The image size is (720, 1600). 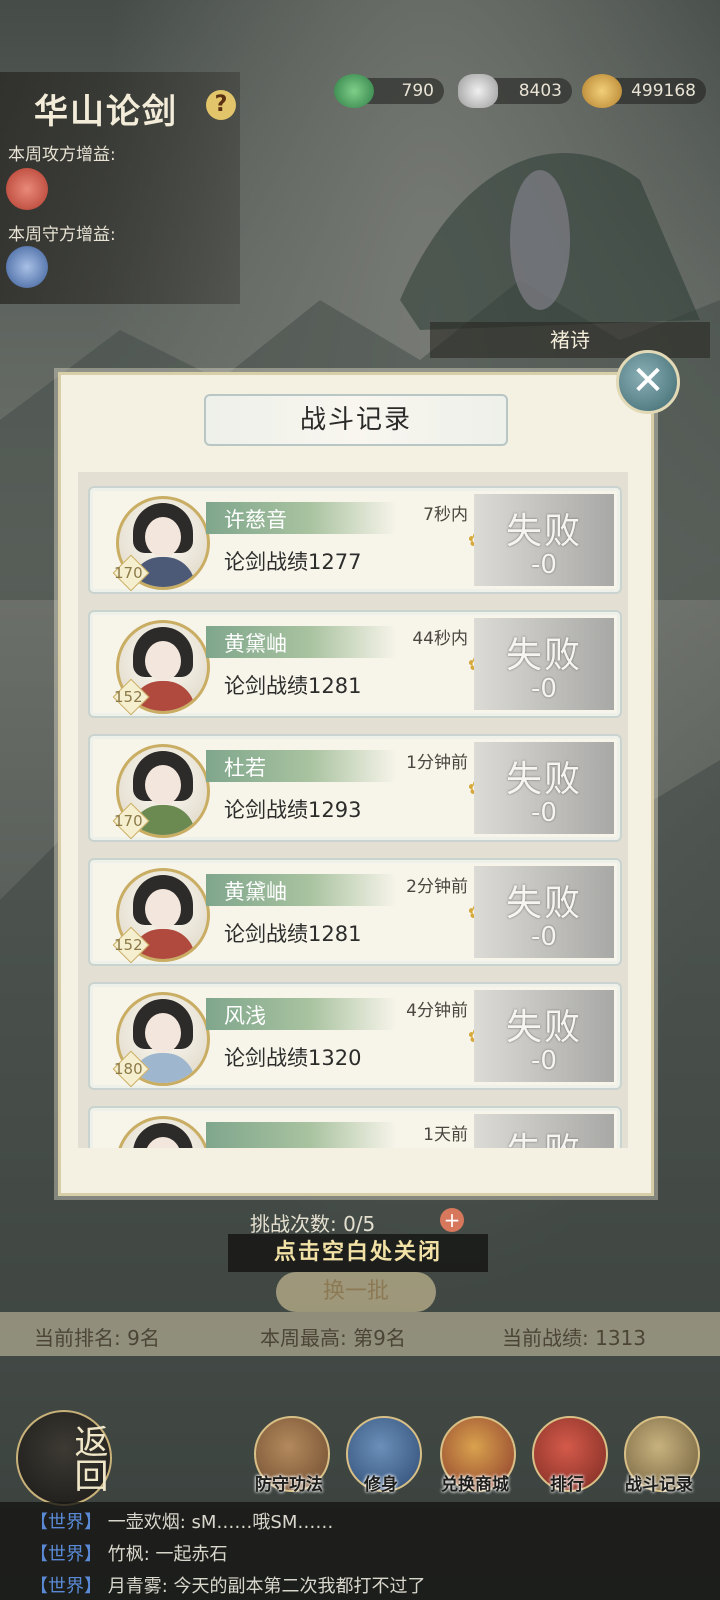 I want to click on coins-icon, so click(x=602, y=91).